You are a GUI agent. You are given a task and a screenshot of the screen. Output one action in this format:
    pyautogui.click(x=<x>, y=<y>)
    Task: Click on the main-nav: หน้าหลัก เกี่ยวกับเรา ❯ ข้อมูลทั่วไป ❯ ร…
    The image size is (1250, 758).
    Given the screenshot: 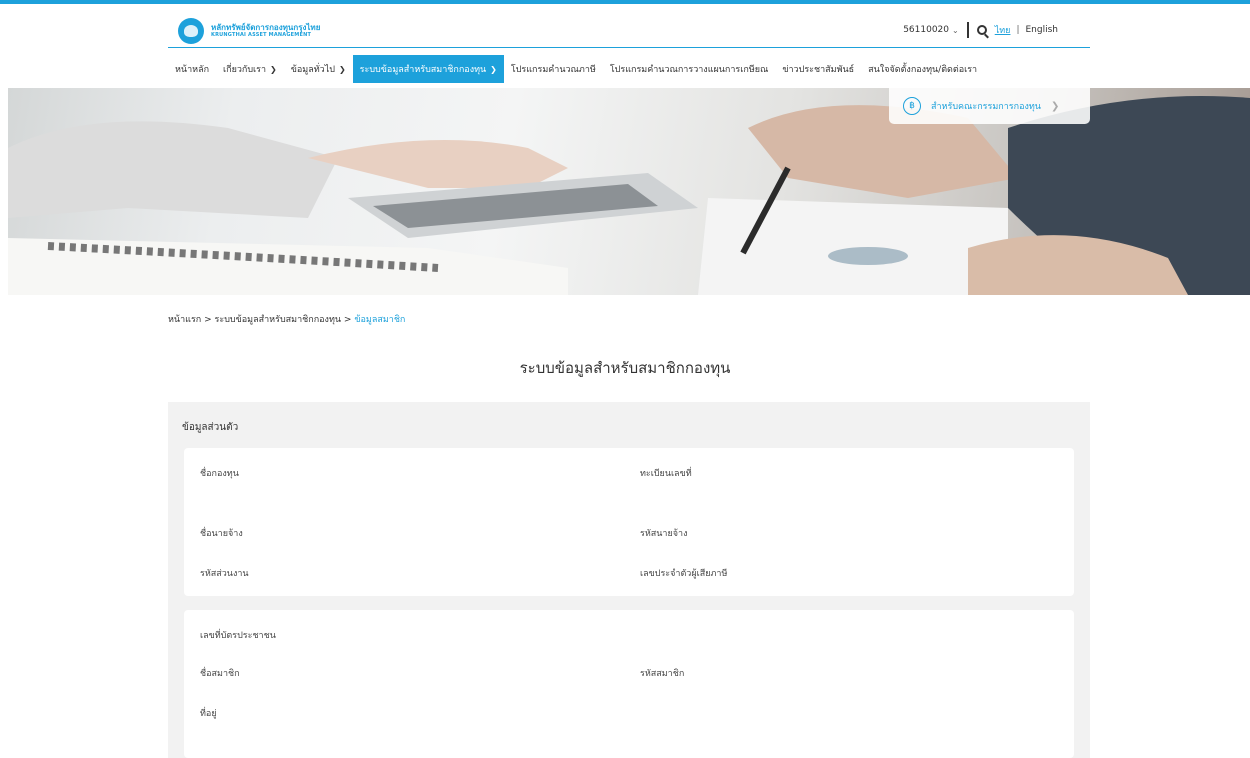 What is the action you would take?
    pyautogui.click(x=629, y=69)
    